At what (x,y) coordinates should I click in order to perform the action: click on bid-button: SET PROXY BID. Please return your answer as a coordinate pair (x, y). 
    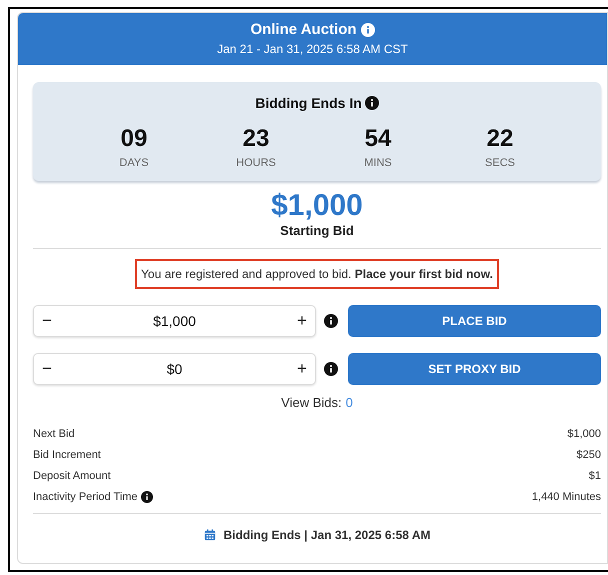
    Looking at the image, I should click on (474, 369).